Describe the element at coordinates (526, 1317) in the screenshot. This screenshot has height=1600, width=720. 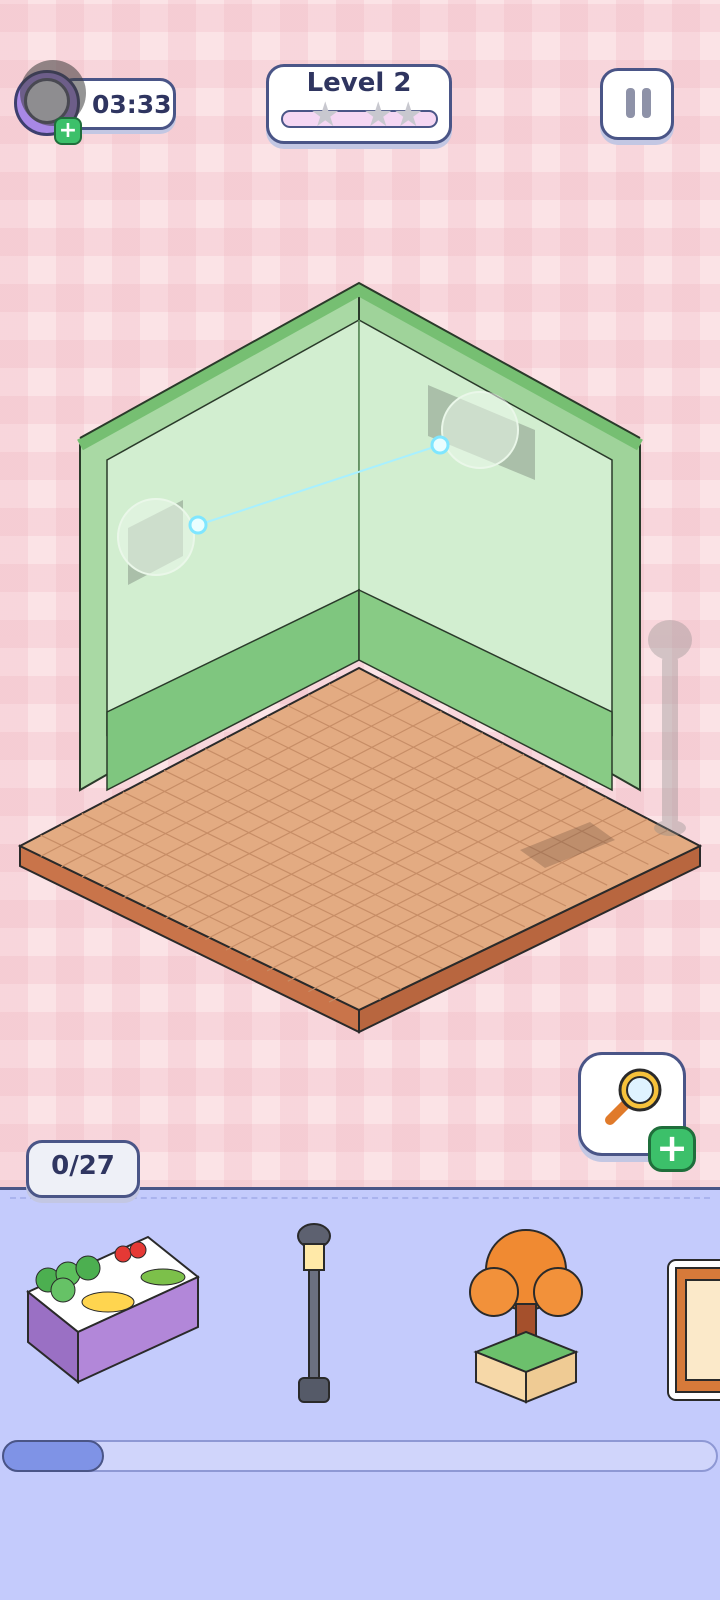
I see `potted-tree-item` at that location.